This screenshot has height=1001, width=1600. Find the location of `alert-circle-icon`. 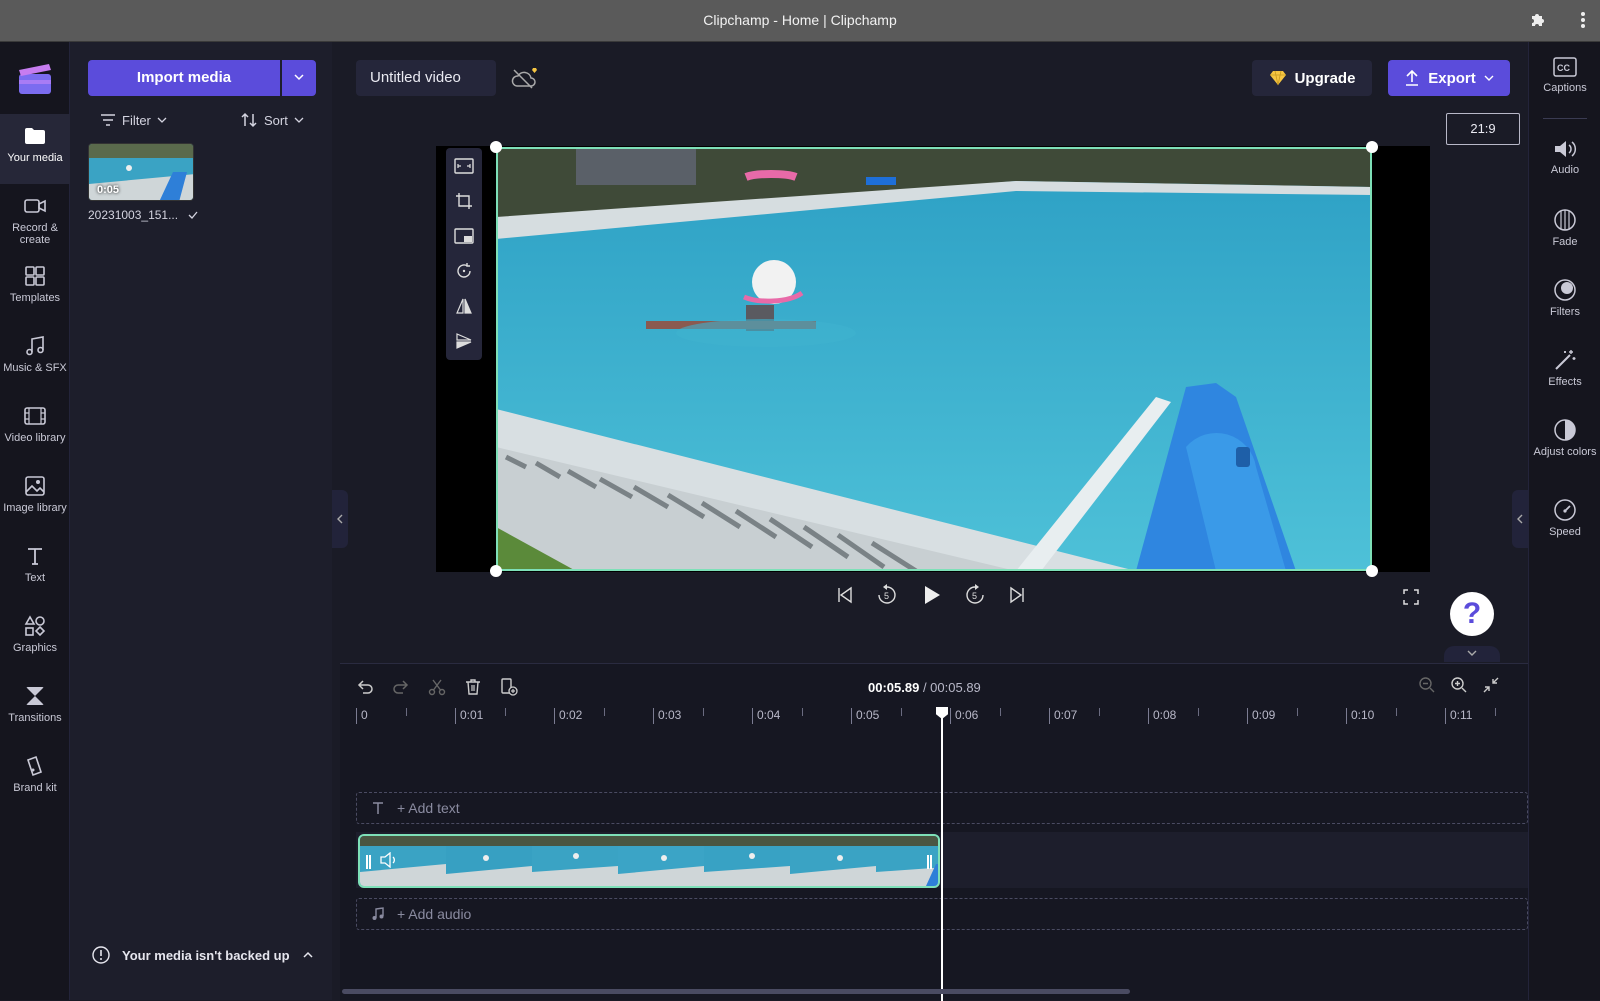

alert-circle-icon is located at coordinates (101, 955).